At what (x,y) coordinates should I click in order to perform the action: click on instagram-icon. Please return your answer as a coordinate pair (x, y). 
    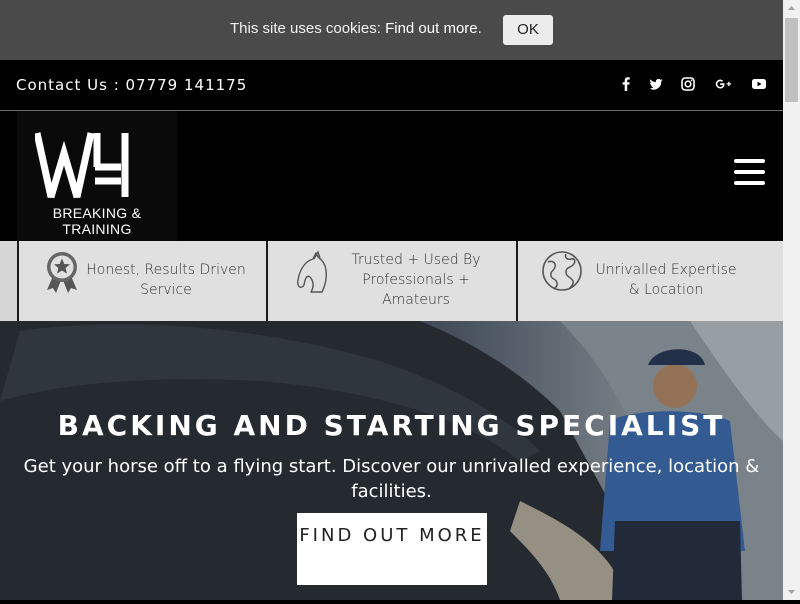
    Looking at the image, I should click on (688, 84).